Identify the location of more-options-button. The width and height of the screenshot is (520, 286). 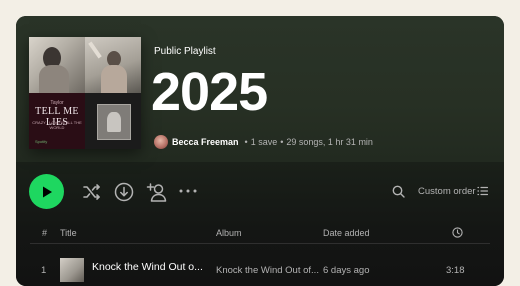
(188, 191).